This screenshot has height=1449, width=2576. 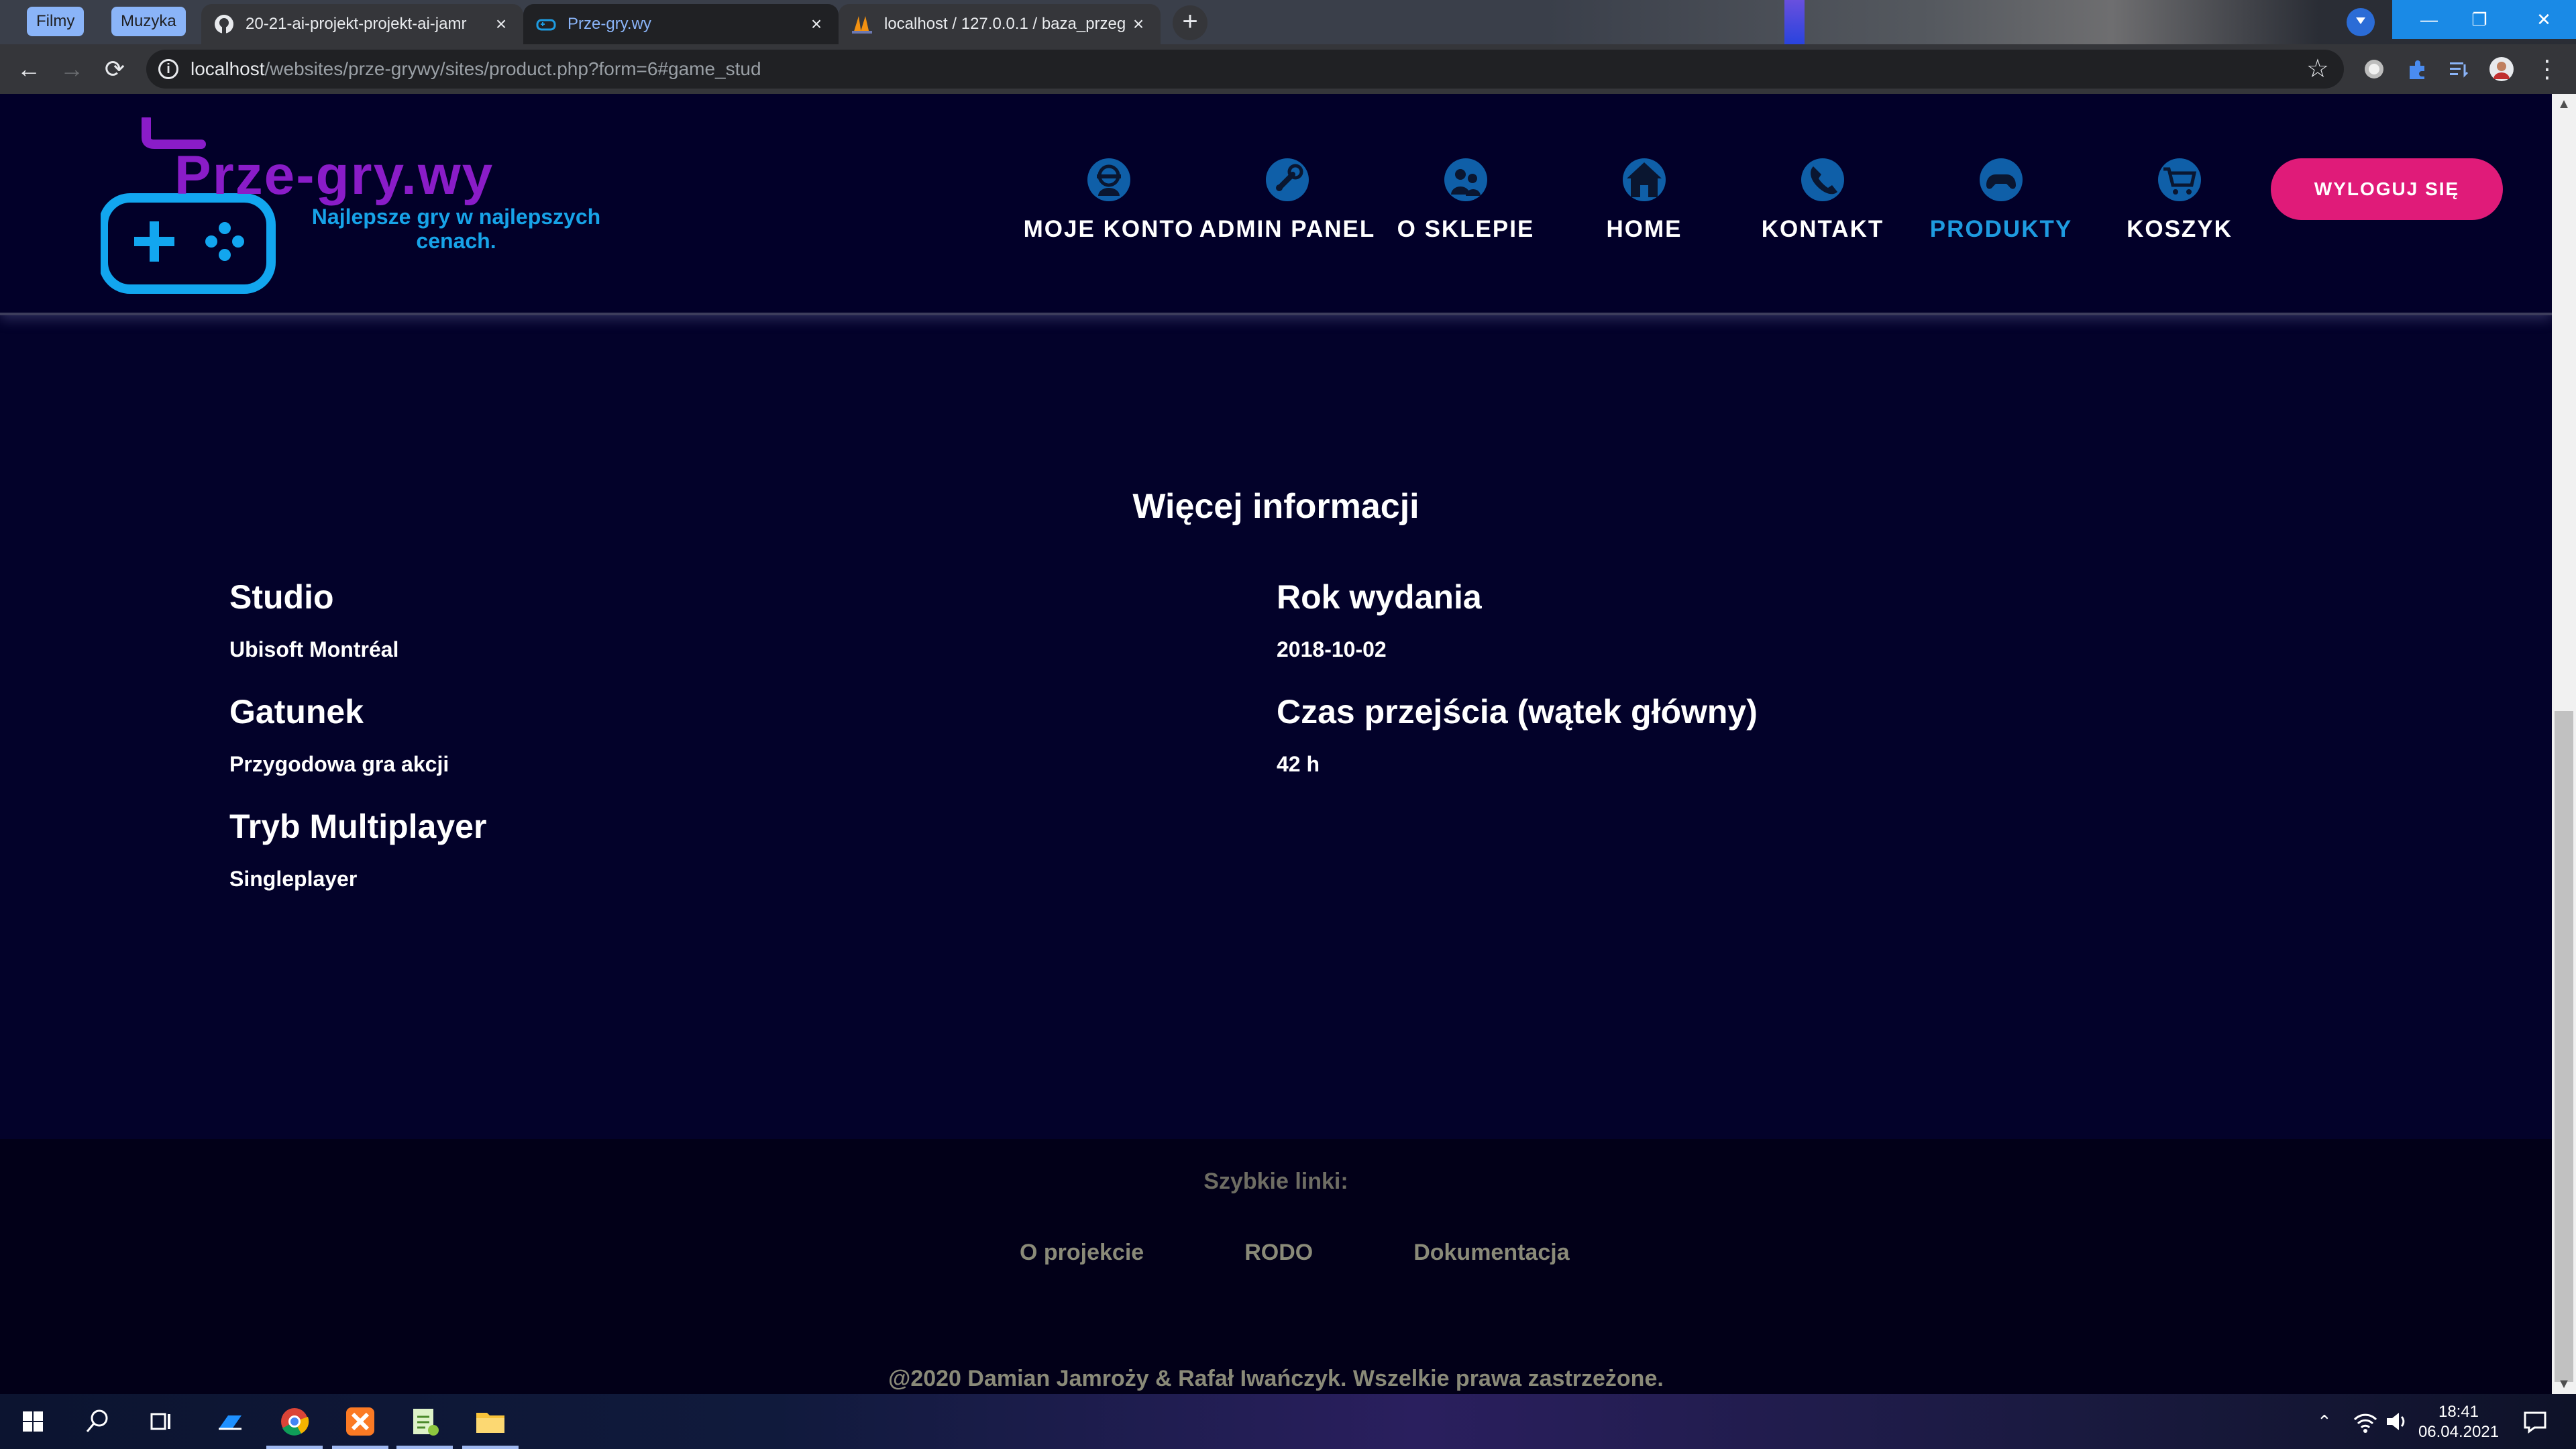 What do you see at coordinates (1109, 206) in the screenshot?
I see `nav-moje-konto: MOJE KONTO` at bounding box center [1109, 206].